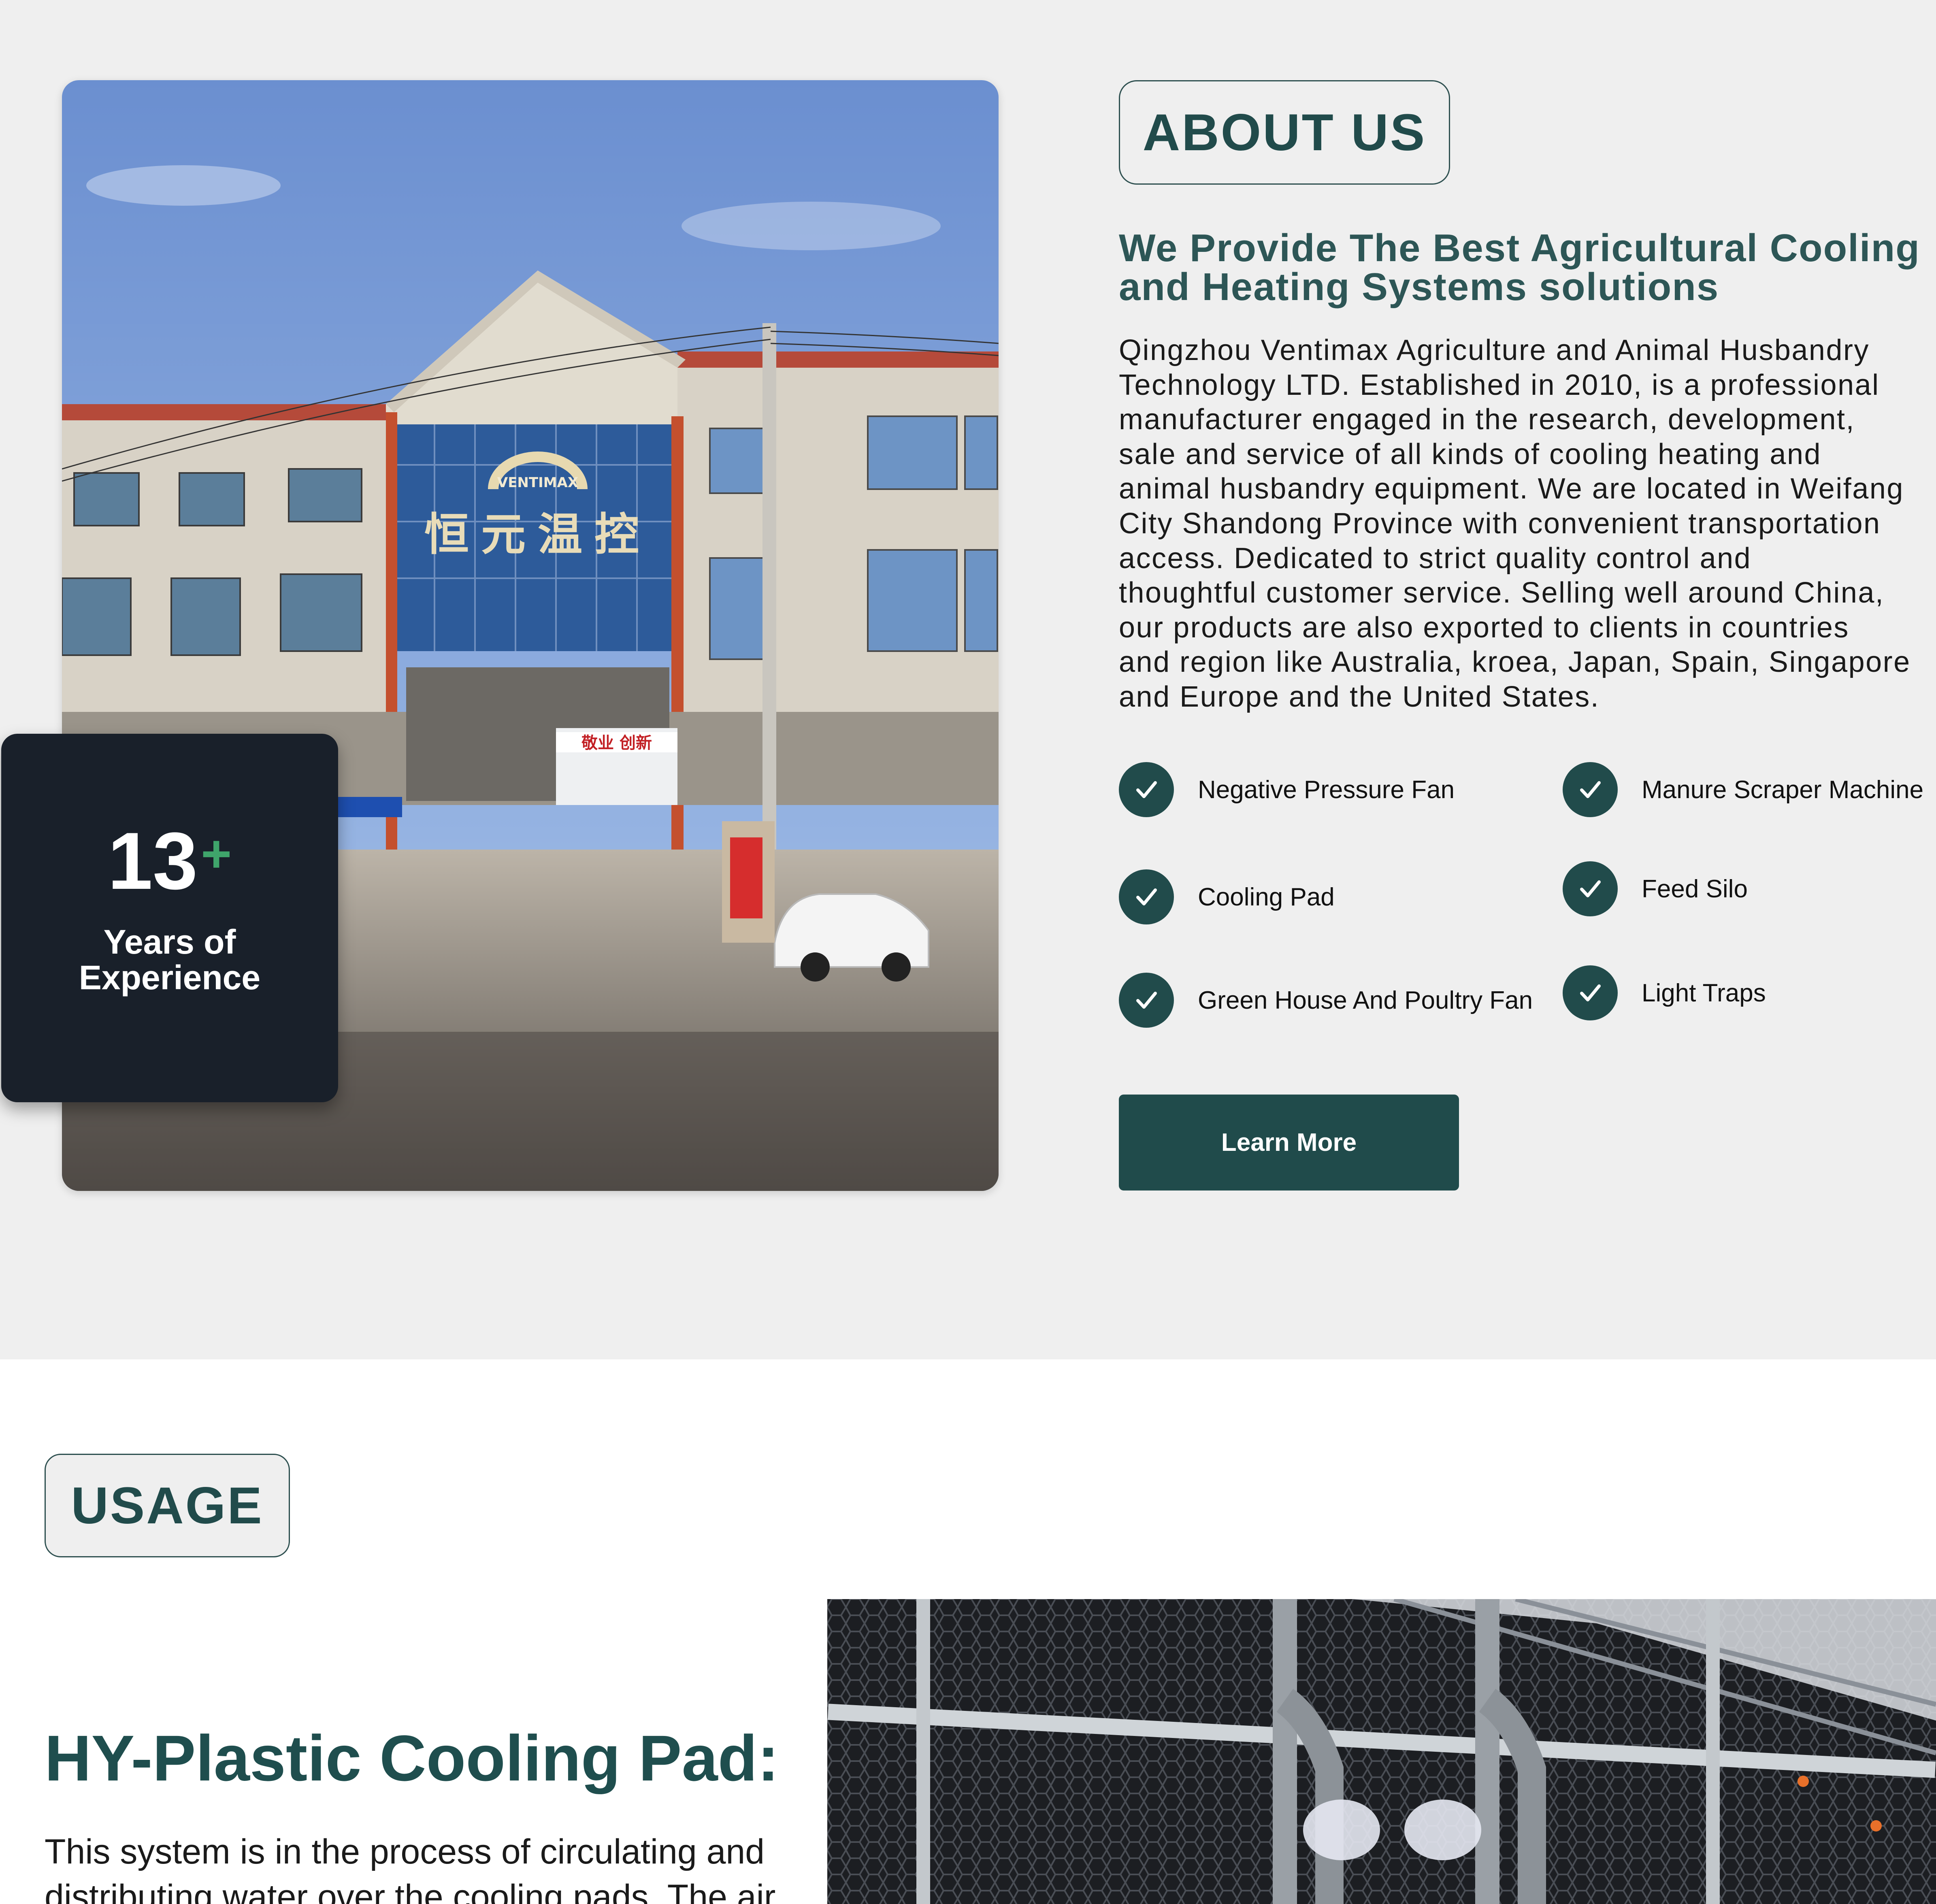 Image resolution: width=1936 pixels, height=1904 pixels. Describe the element at coordinates (1366, 1000) in the screenshot. I see `feature-label: Green House And Poultry Fan` at that location.